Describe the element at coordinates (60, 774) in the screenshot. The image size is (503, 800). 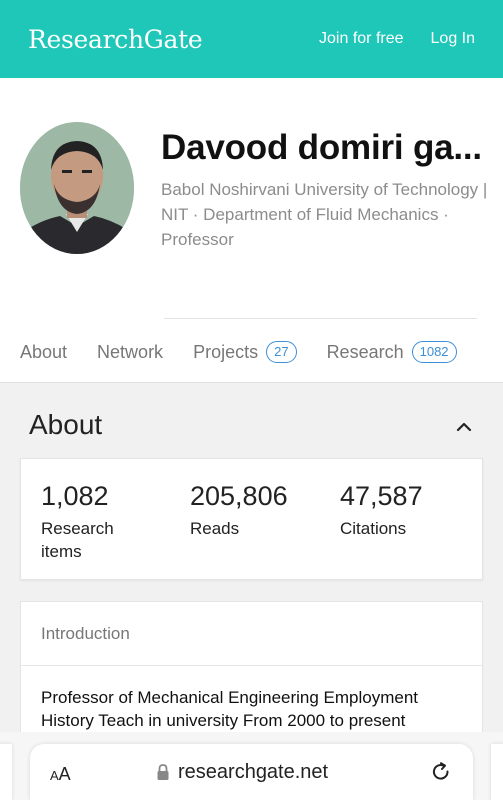
I see `text-size-button: AA` at that location.